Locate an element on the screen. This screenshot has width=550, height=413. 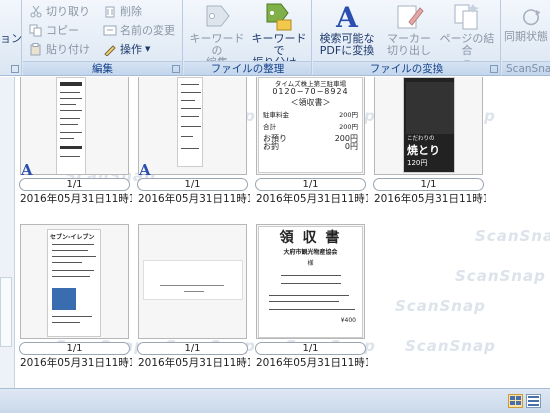
thumbnail-page: 領 収 書 大府市観光物産協会 様 ¥400 is located at coordinates (310, 281).